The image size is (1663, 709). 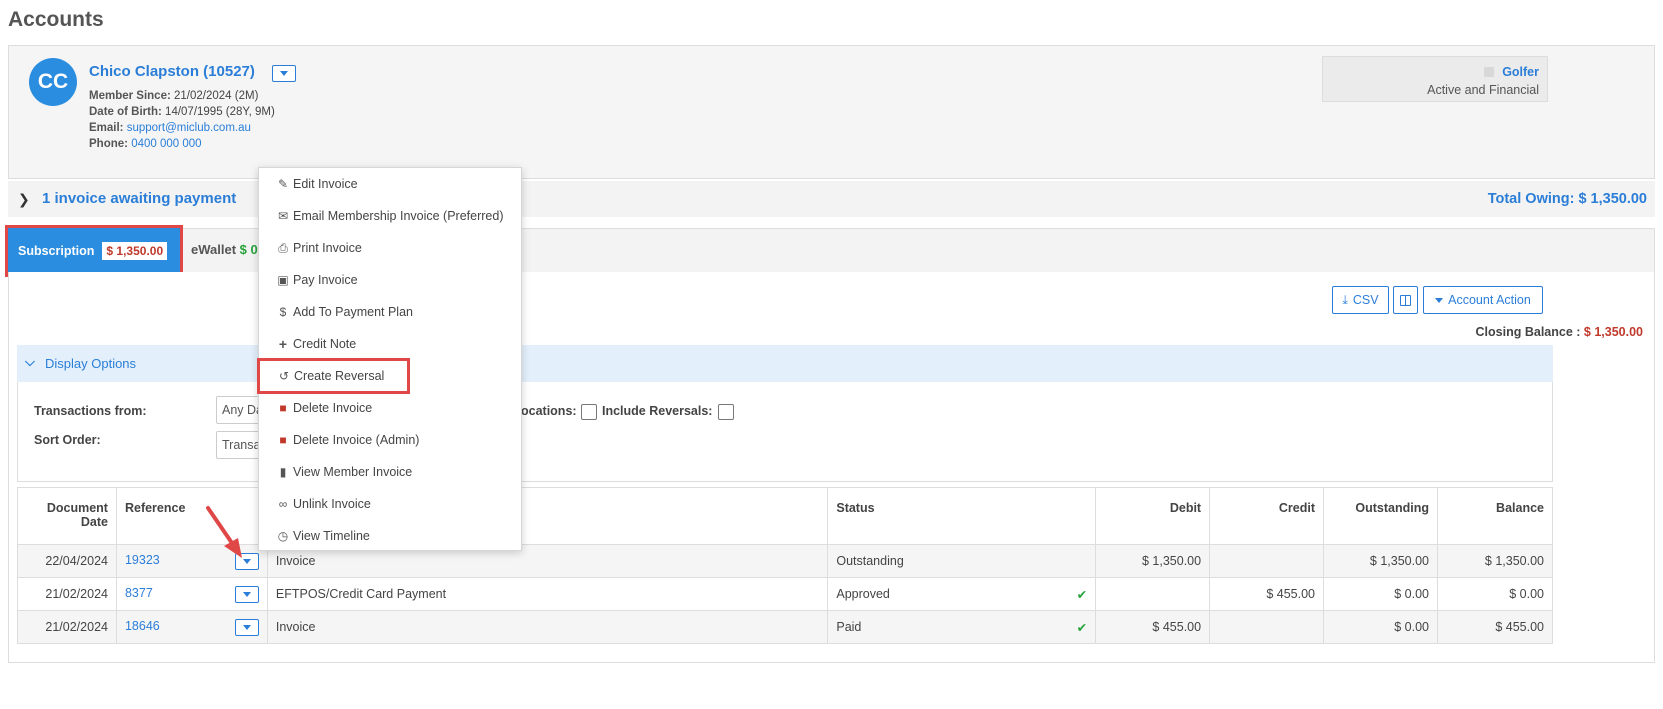 I want to click on tab-subscription-label: Subscription, so click(x=56, y=251).